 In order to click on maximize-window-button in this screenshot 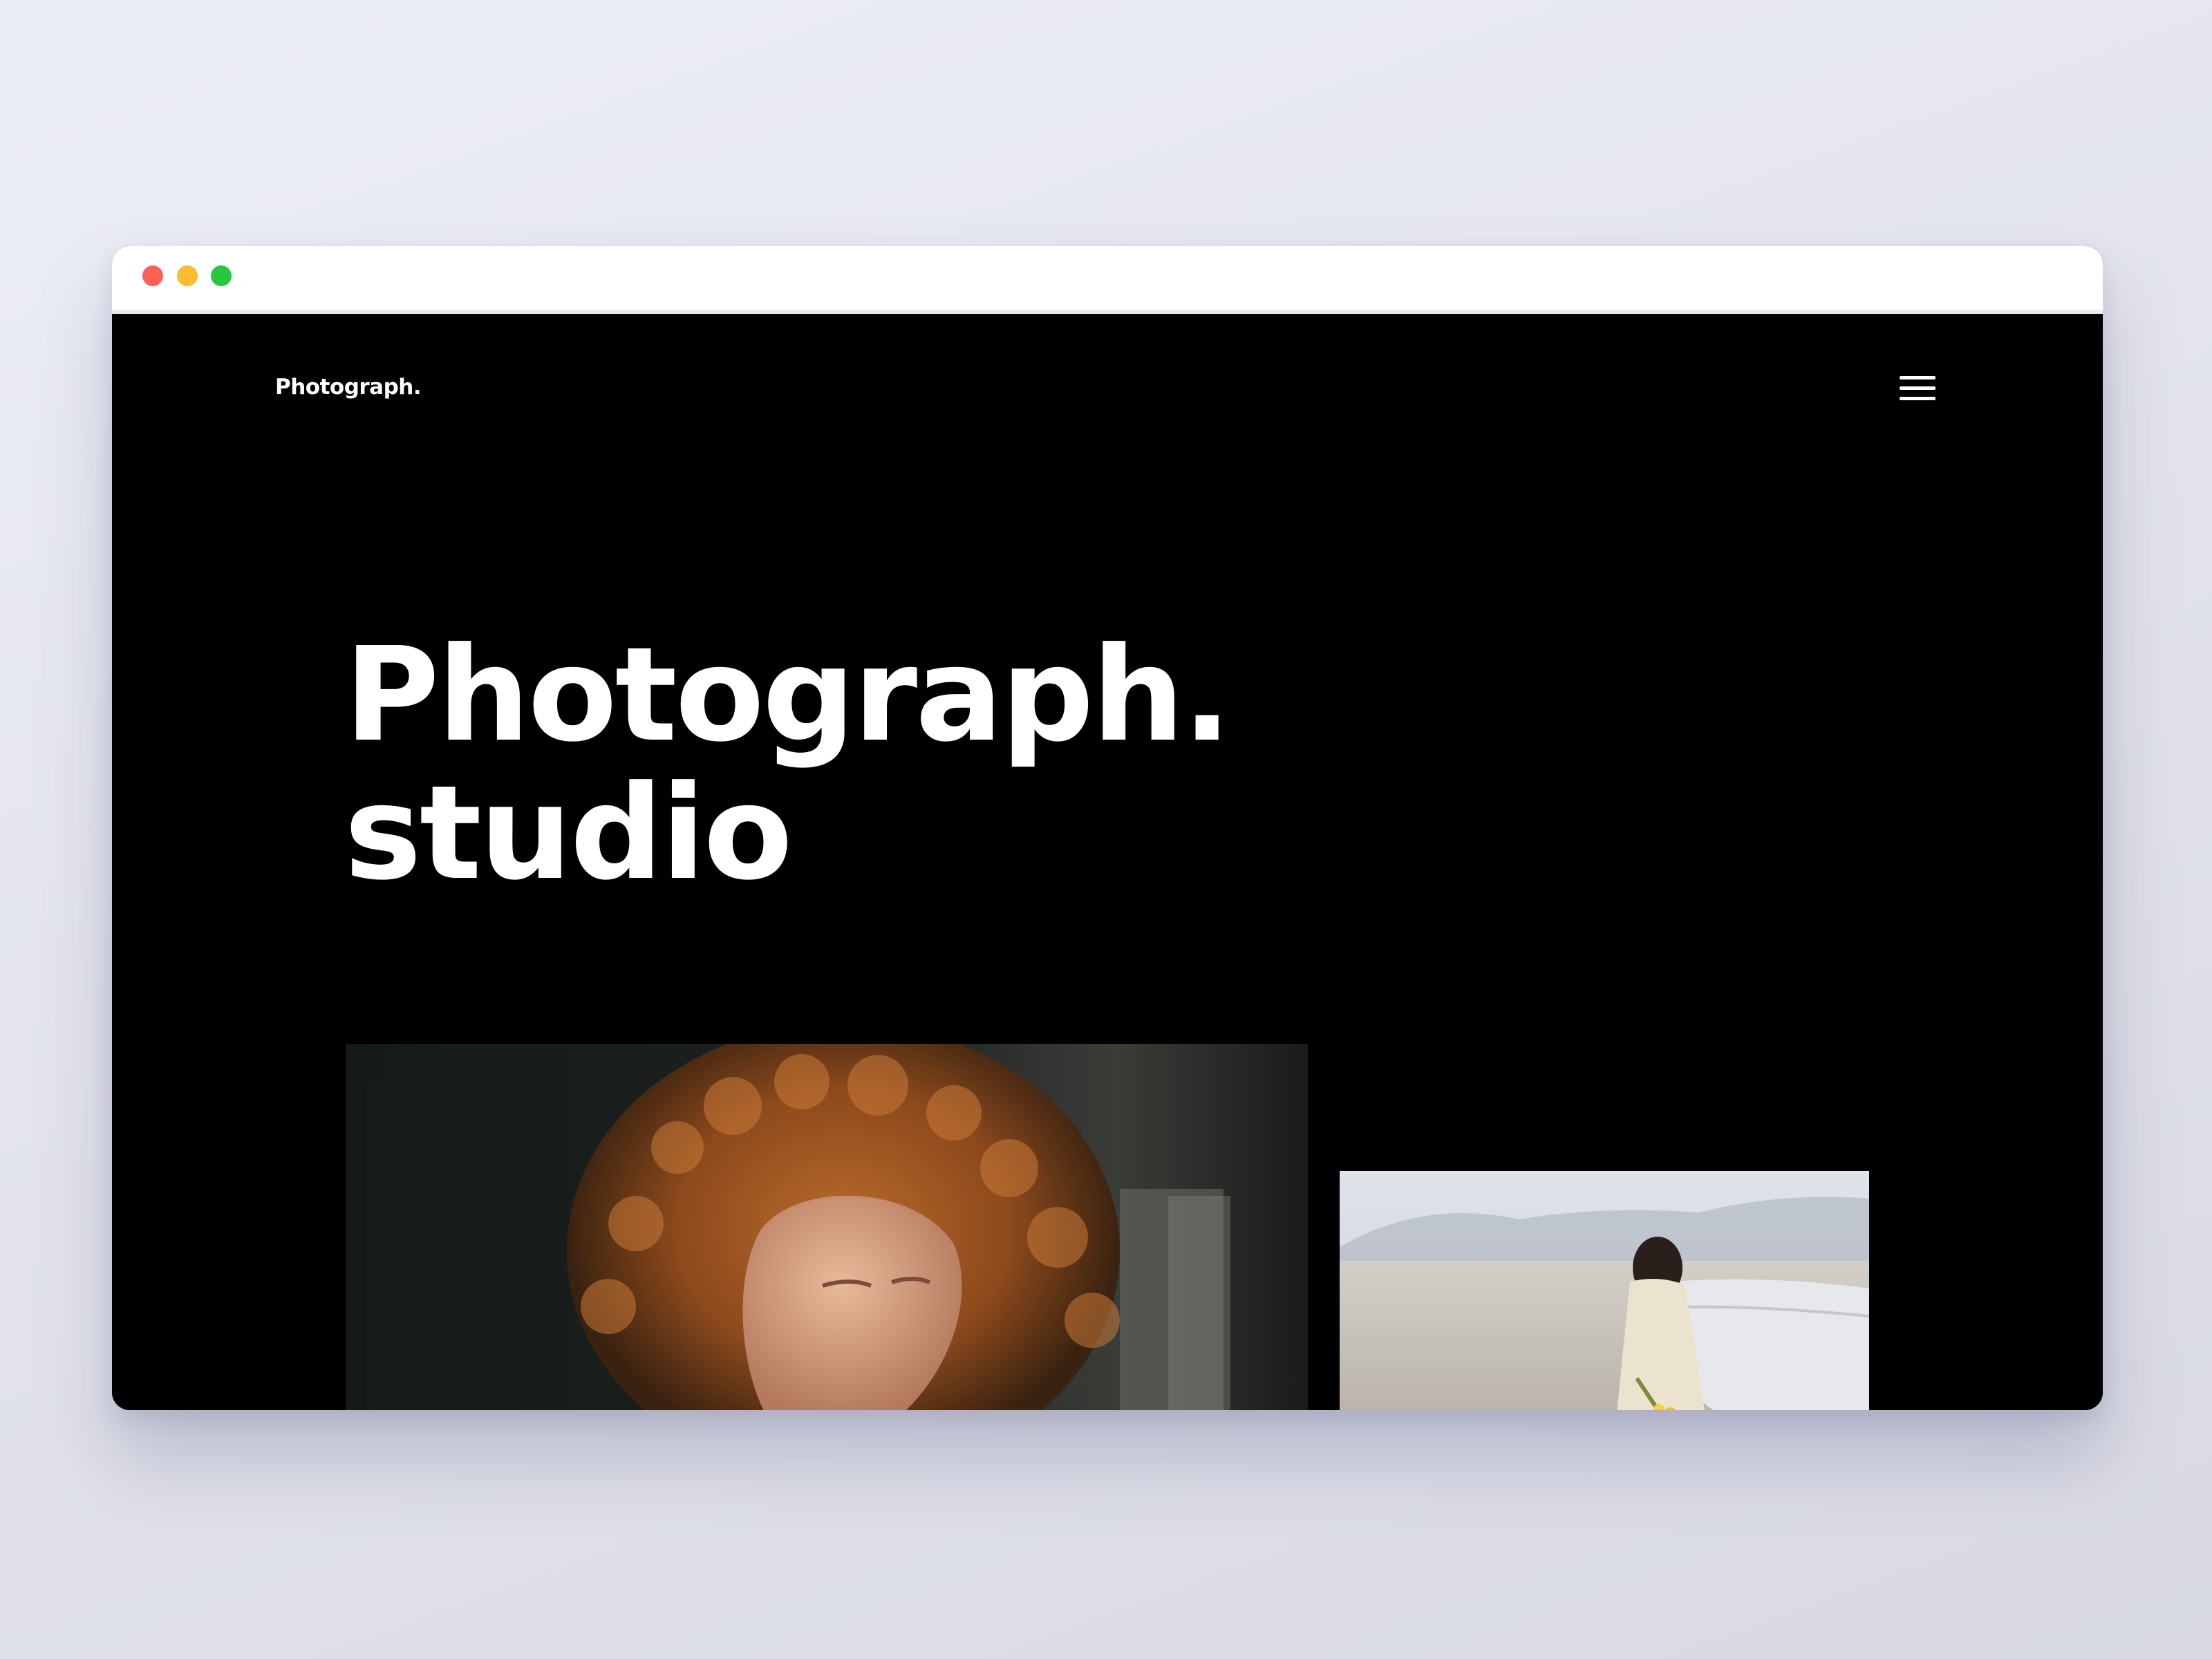, I will do `click(222, 275)`.